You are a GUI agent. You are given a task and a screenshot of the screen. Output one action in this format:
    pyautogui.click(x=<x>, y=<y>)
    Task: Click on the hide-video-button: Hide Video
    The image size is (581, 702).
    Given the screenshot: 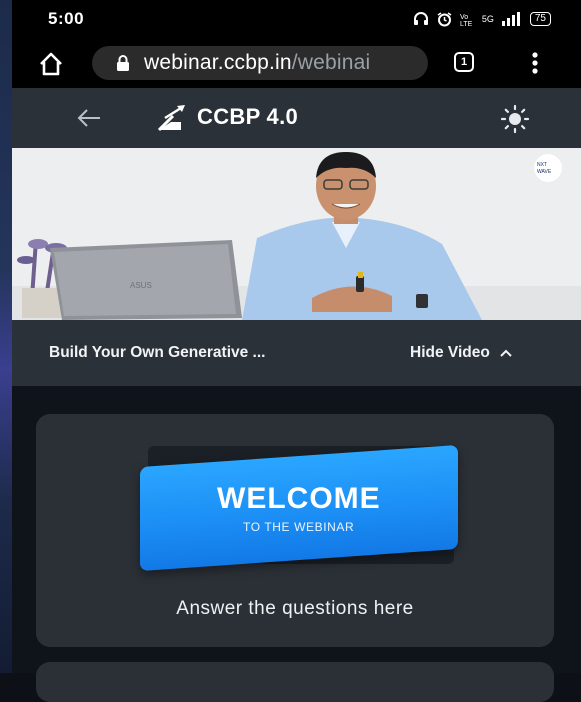 What is the action you would take?
    pyautogui.click(x=461, y=353)
    